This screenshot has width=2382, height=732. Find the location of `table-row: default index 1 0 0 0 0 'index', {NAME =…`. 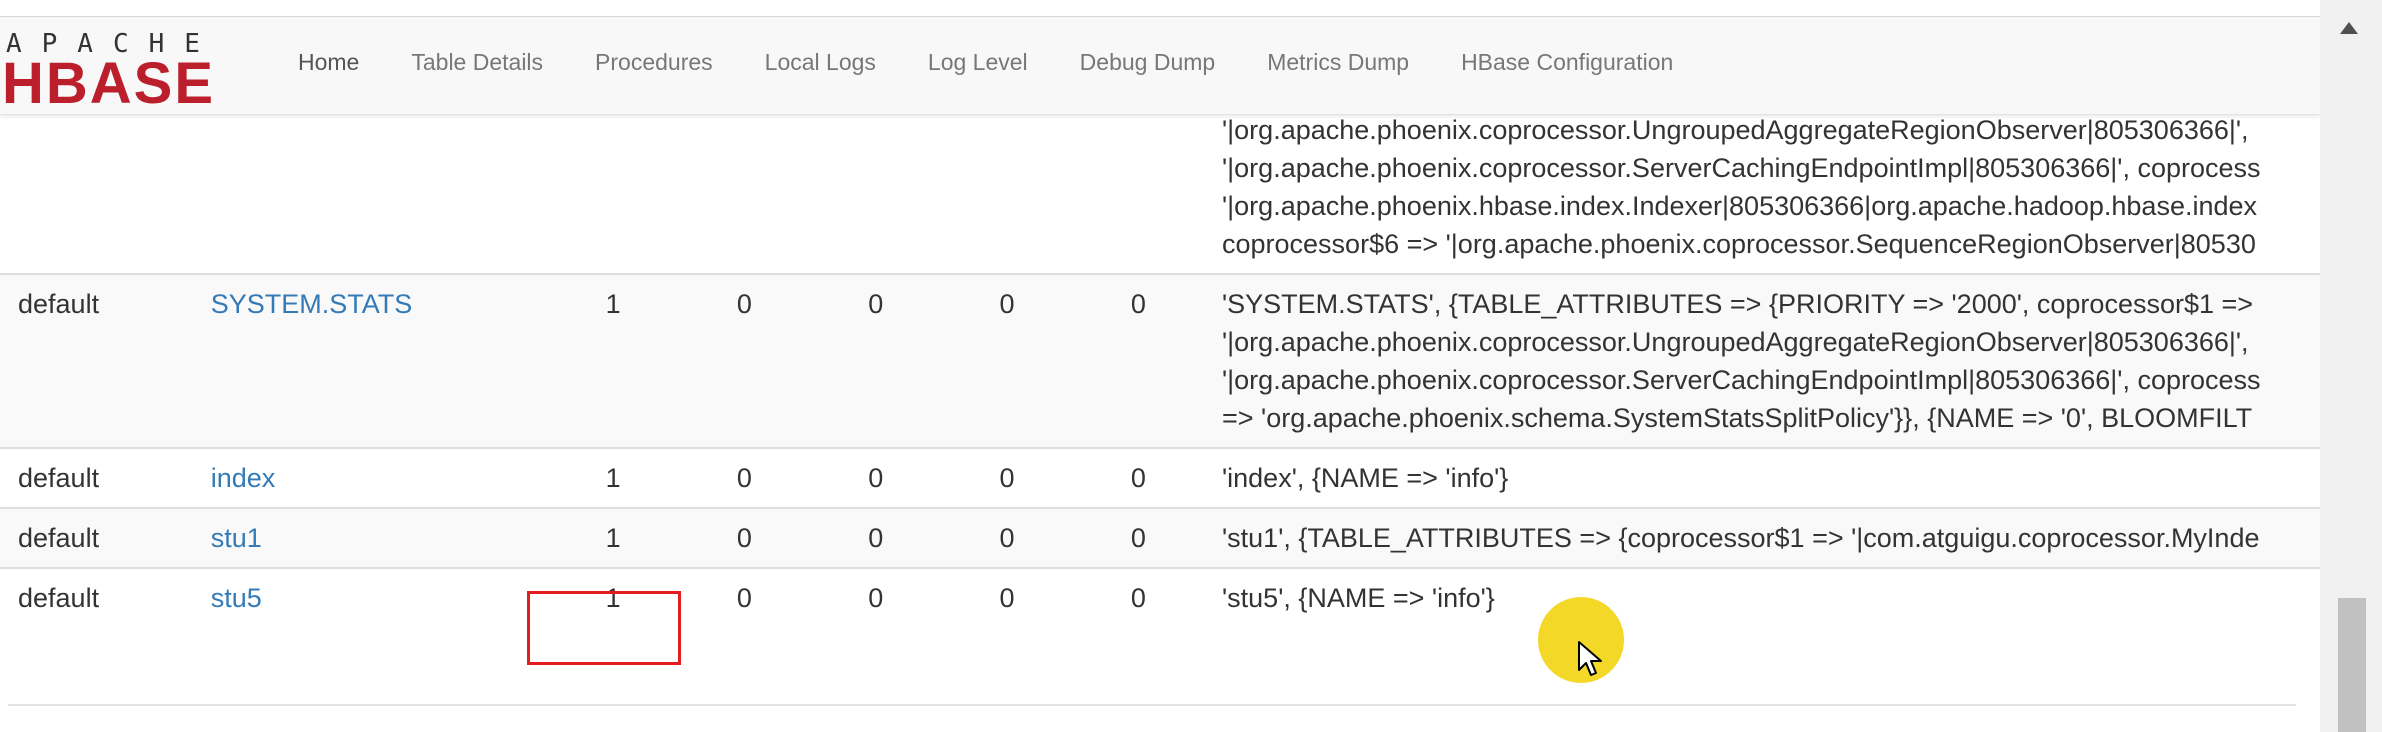

table-row: default index 1 0 0 0 0 'index', {NAME =… is located at coordinates (1160, 477).